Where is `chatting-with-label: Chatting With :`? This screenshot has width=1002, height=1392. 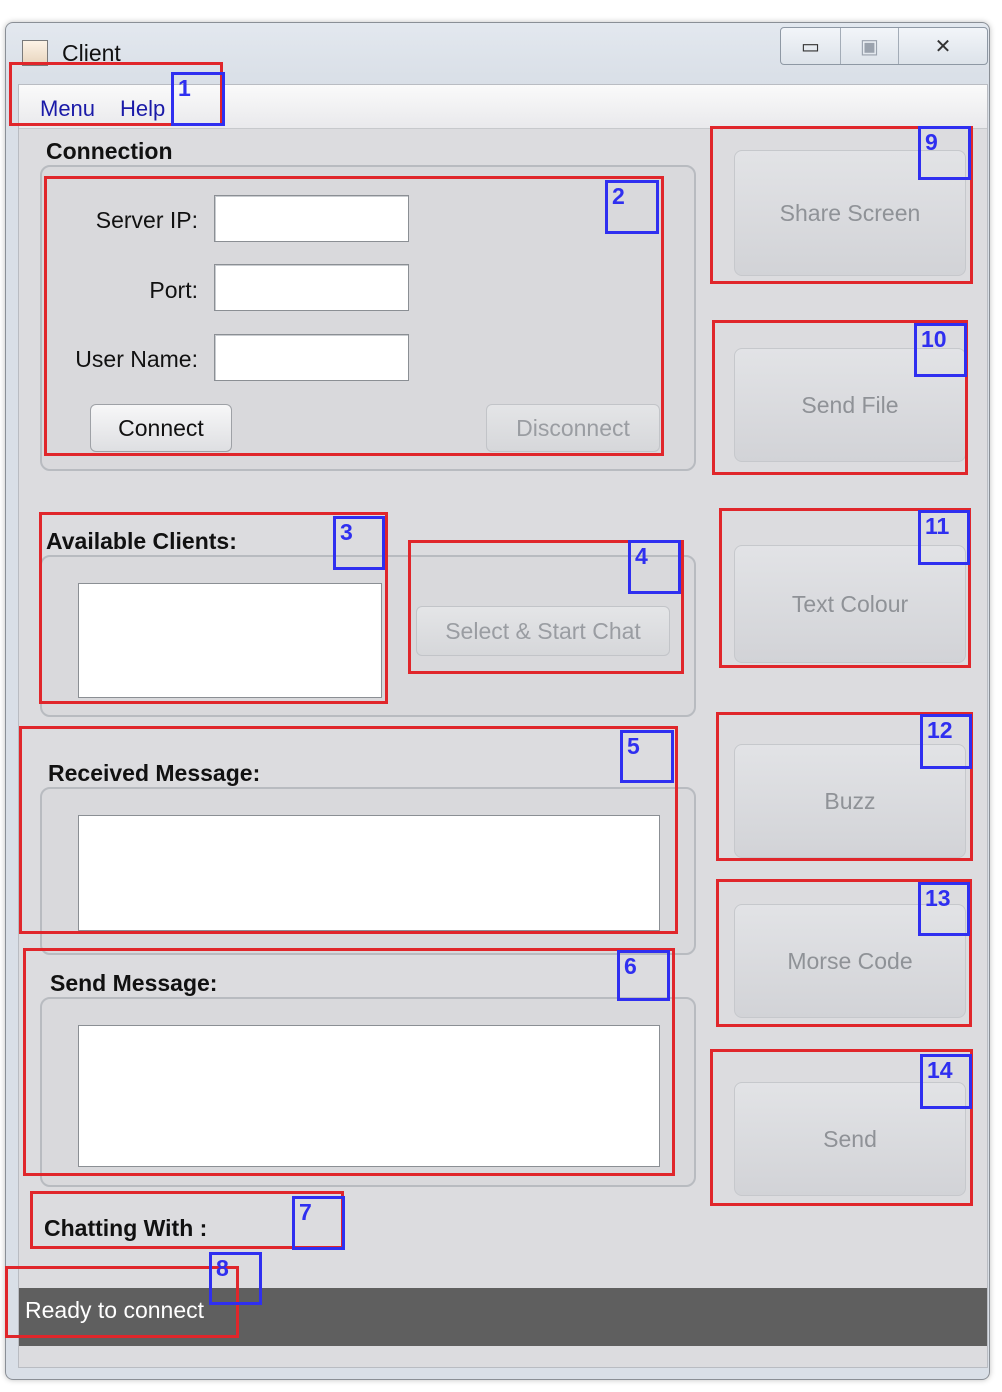
chatting-with-label: Chatting With : is located at coordinates (126, 1228).